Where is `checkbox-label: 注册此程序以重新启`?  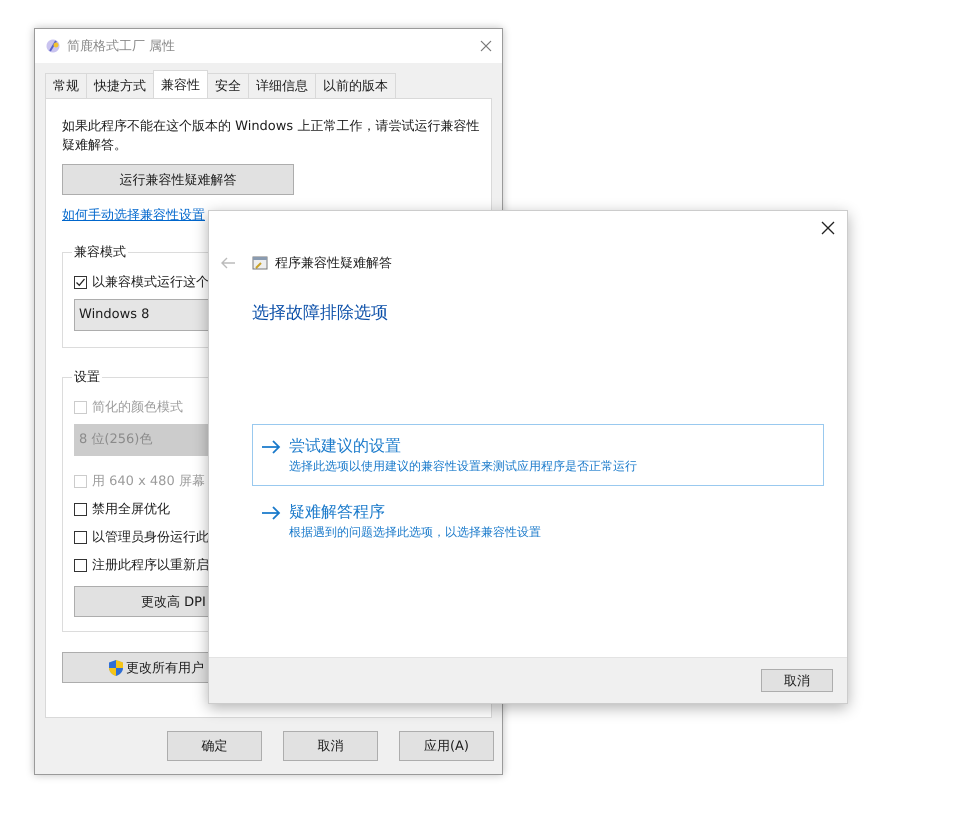
checkbox-label: 注册此程序以重新启 is located at coordinates (150, 565).